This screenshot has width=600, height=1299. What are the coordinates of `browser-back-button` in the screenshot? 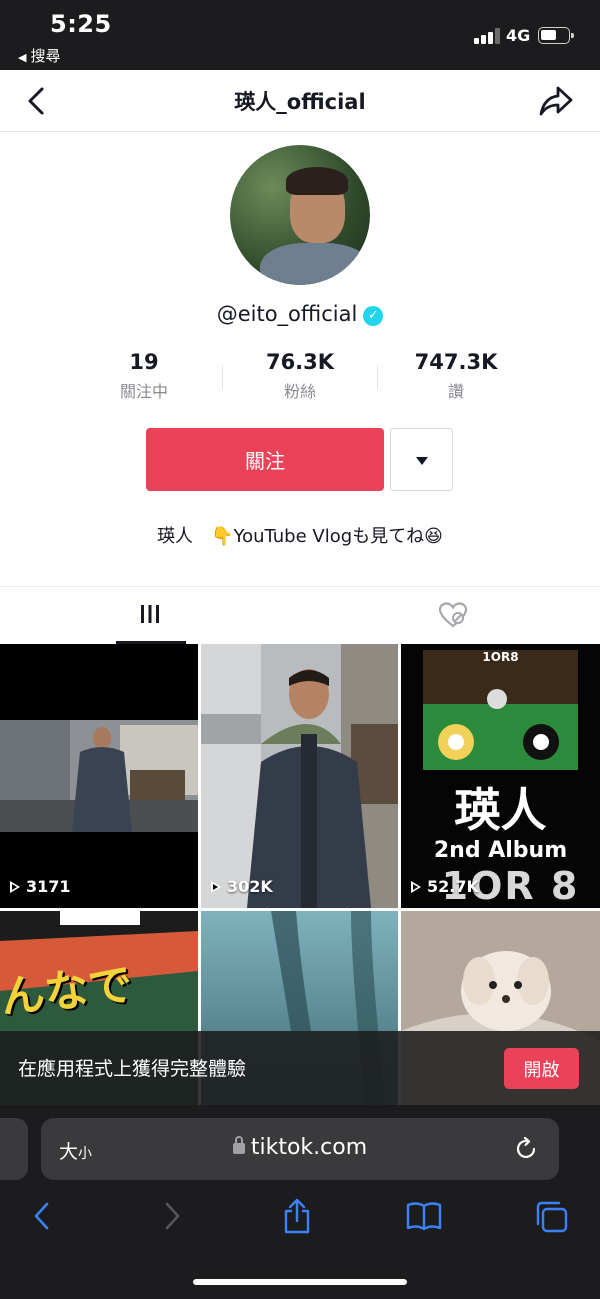 It's located at (42, 1218).